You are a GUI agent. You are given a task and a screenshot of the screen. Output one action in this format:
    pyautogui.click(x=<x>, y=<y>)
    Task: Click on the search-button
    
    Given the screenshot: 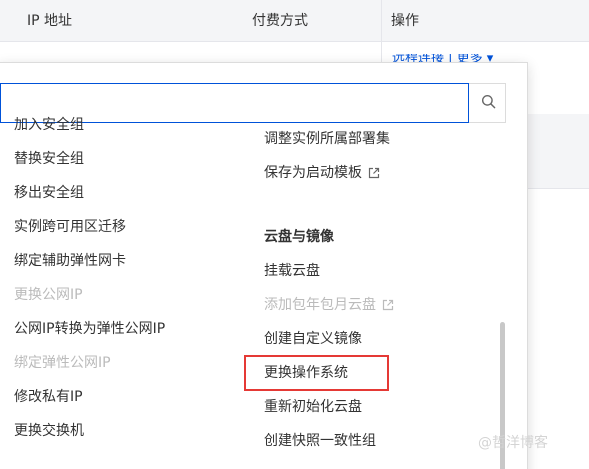 What is the action you would take?
    pyautogui.click(x=488, y=103)
    